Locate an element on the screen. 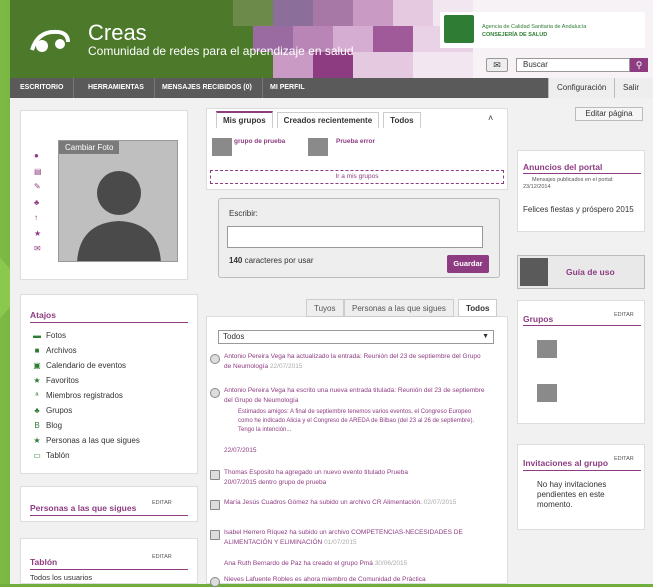 The image size is (653, 587). search-icon: ⚲ is located at coordinates (639, 65).